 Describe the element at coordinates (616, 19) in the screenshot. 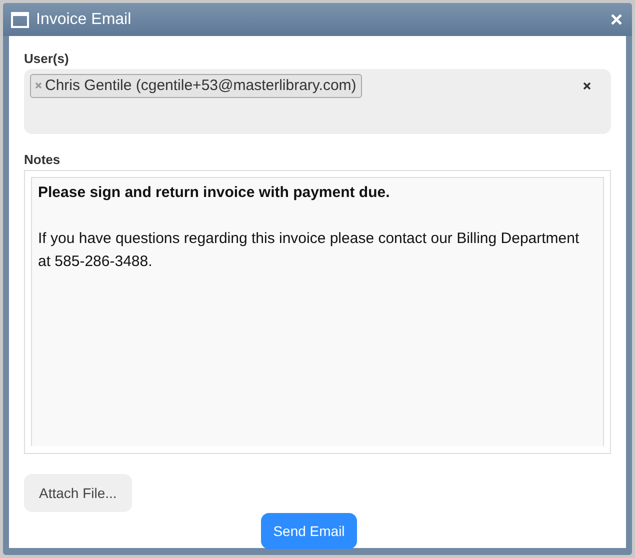

I see `close-button` at that location.